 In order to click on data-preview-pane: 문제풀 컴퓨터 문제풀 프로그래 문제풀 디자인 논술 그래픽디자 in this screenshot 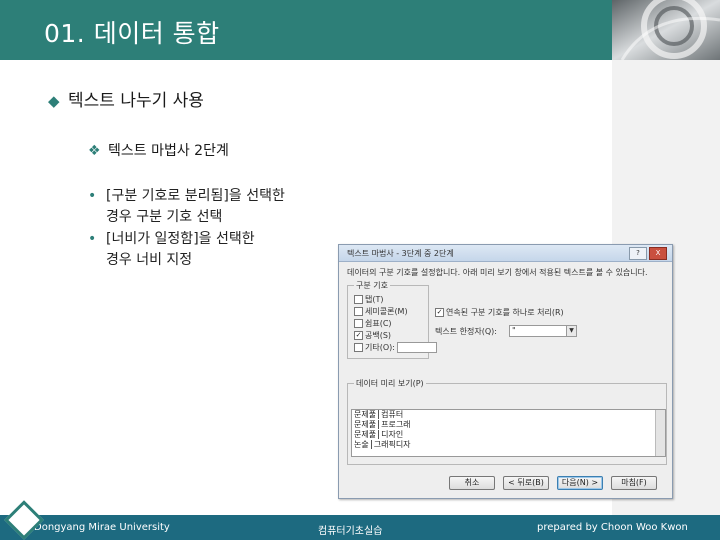, I will do `click(508, 433)`.